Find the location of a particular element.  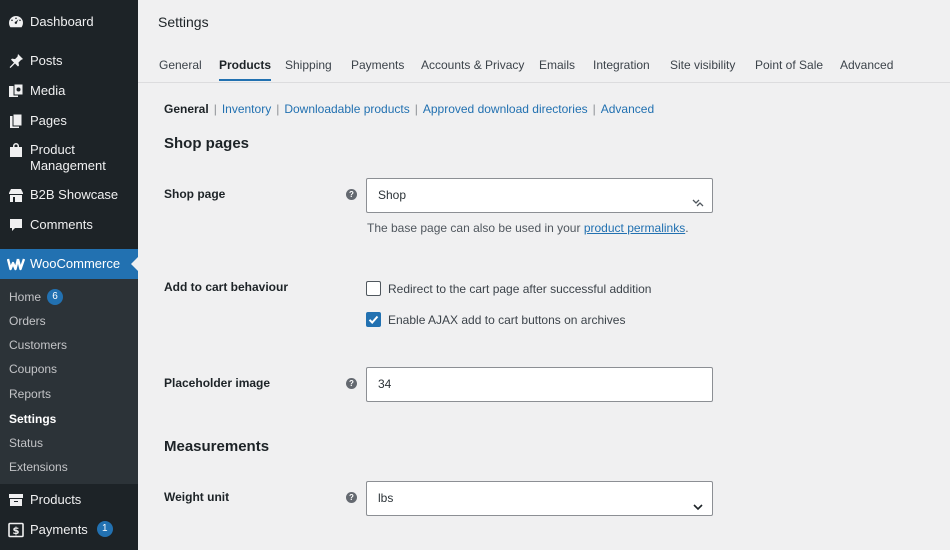

submenu-customers: Customers is located at coordinates (38, 345).